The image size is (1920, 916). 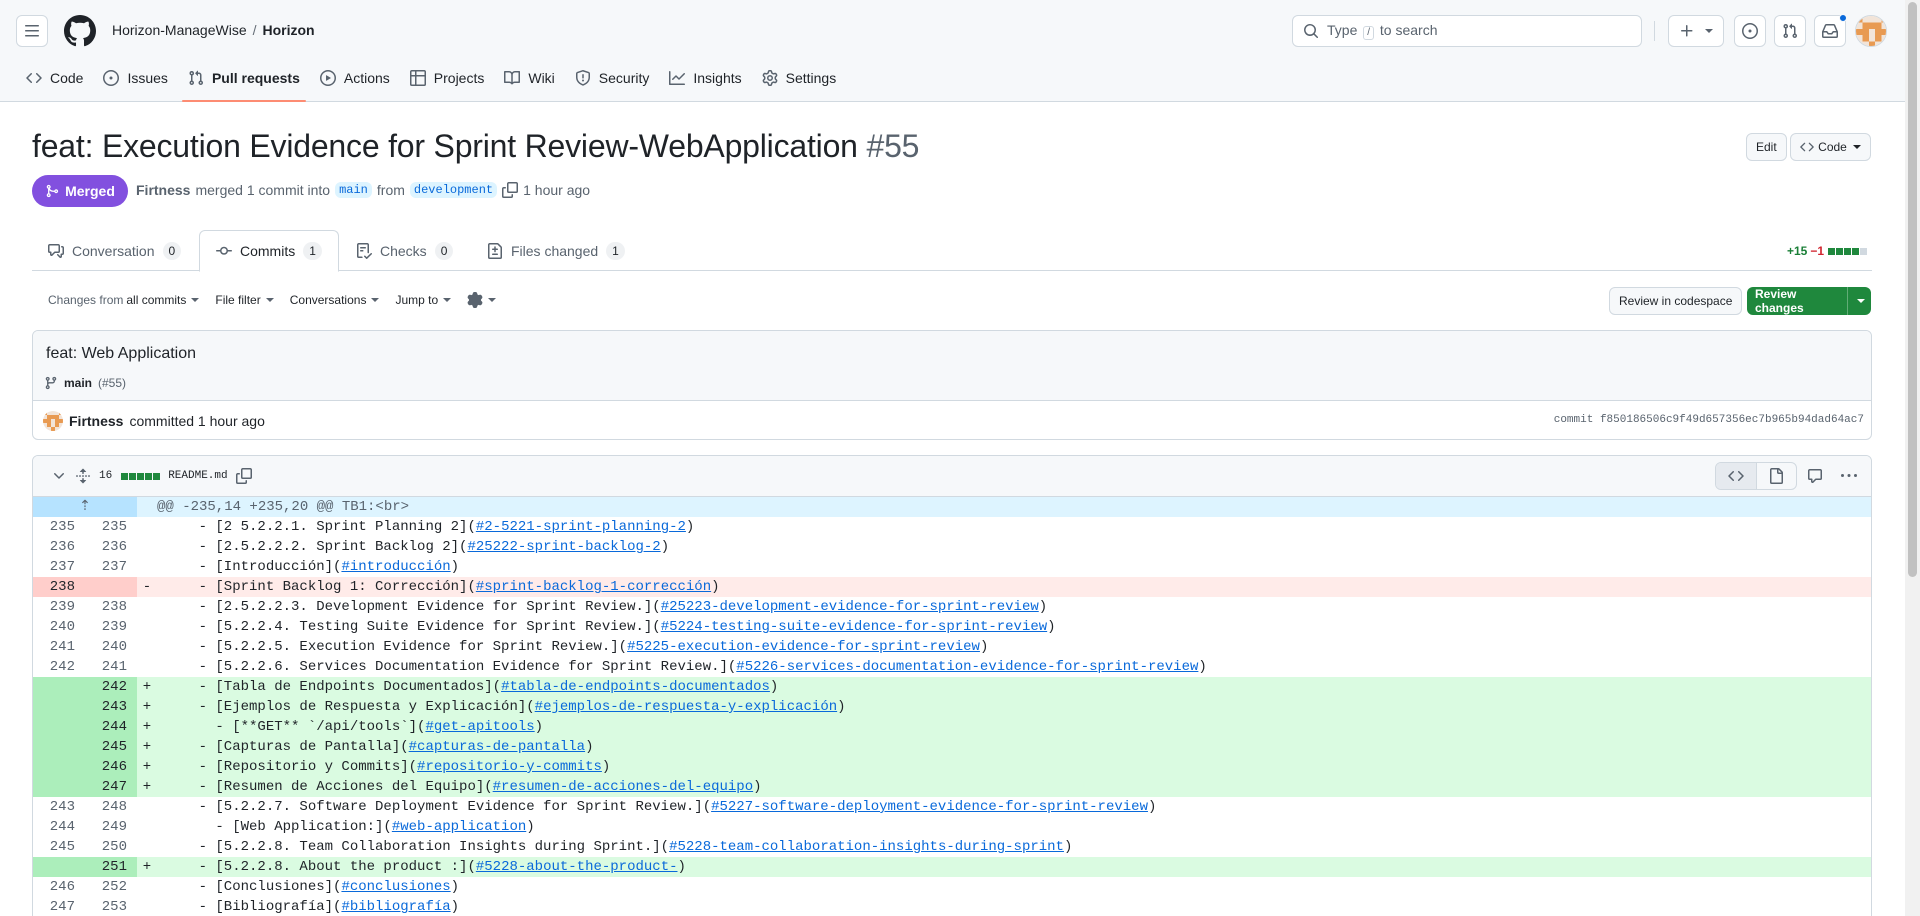 What do you see at coordinates (80, 31) in the screenshot?
I see `github-logo-icon` at bounding box center [80, 31].